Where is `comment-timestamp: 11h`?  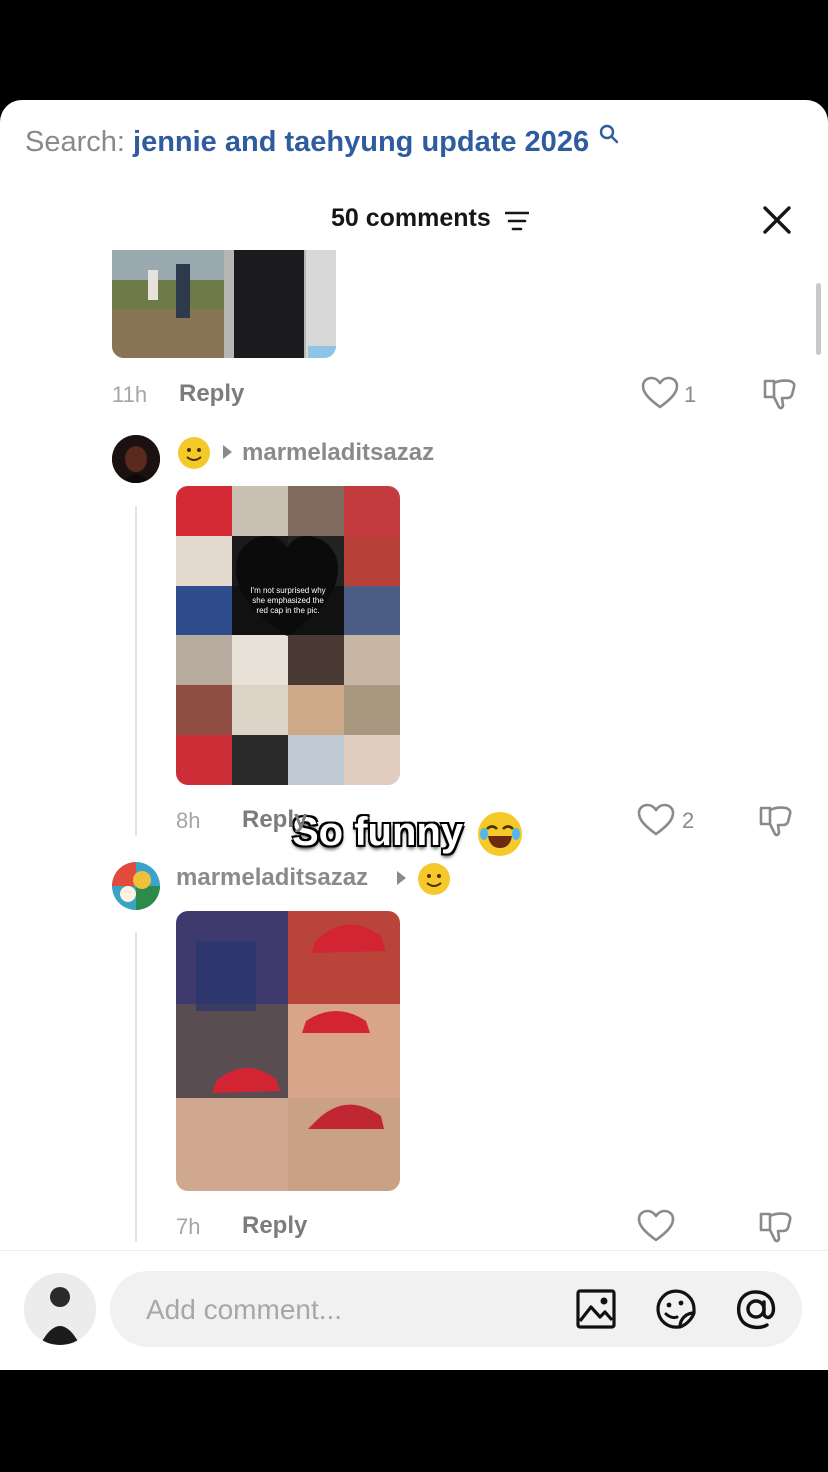
comment-timestamp: 11h is located at coordinates (130, 394).